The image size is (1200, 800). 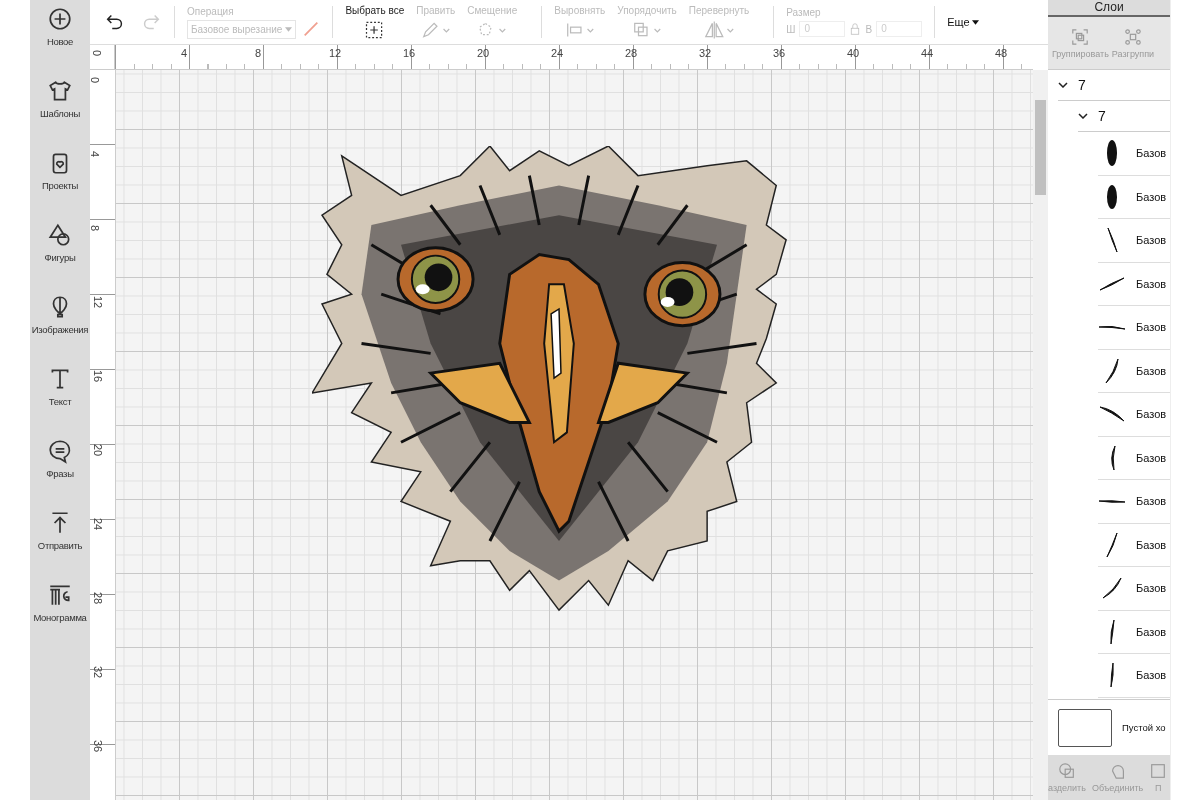 What do you see at coordinates (60, 330) in the screenshot?
I see `sidebar-item: Изображения` at bounding box center [60, 330].